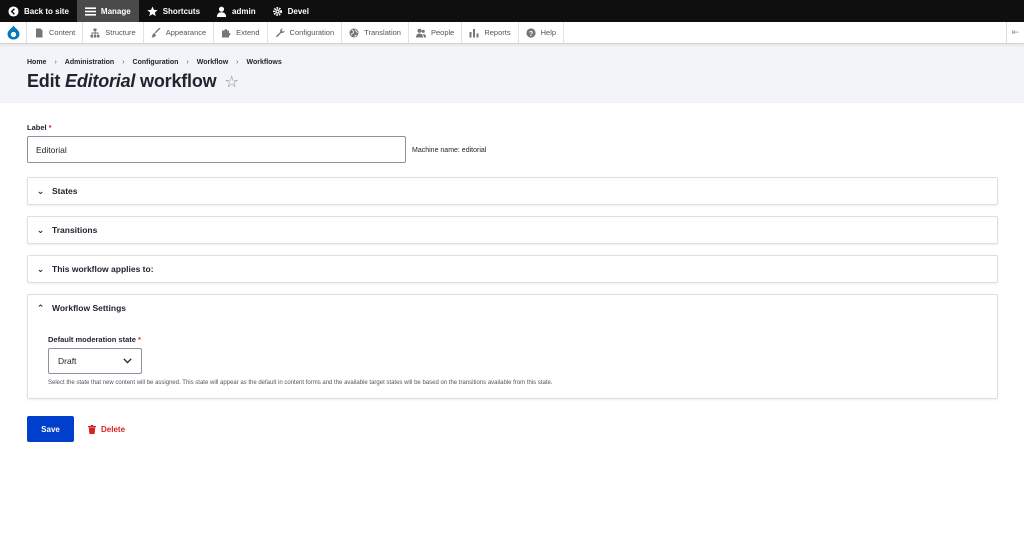 The width and height of the screenshot is (1024, 545). What do you see at coordinates (497, 32) in the screenshot?
I see `tray-item-label: Reports` at bounding box center [497, 32].